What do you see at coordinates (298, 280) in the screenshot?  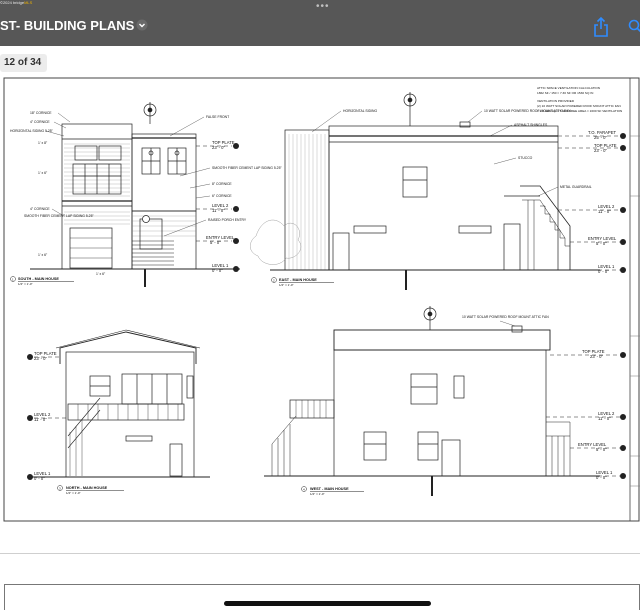 I see `east-view-title: EAST - MAIN HOUSE` at bounding box center [298, 280].